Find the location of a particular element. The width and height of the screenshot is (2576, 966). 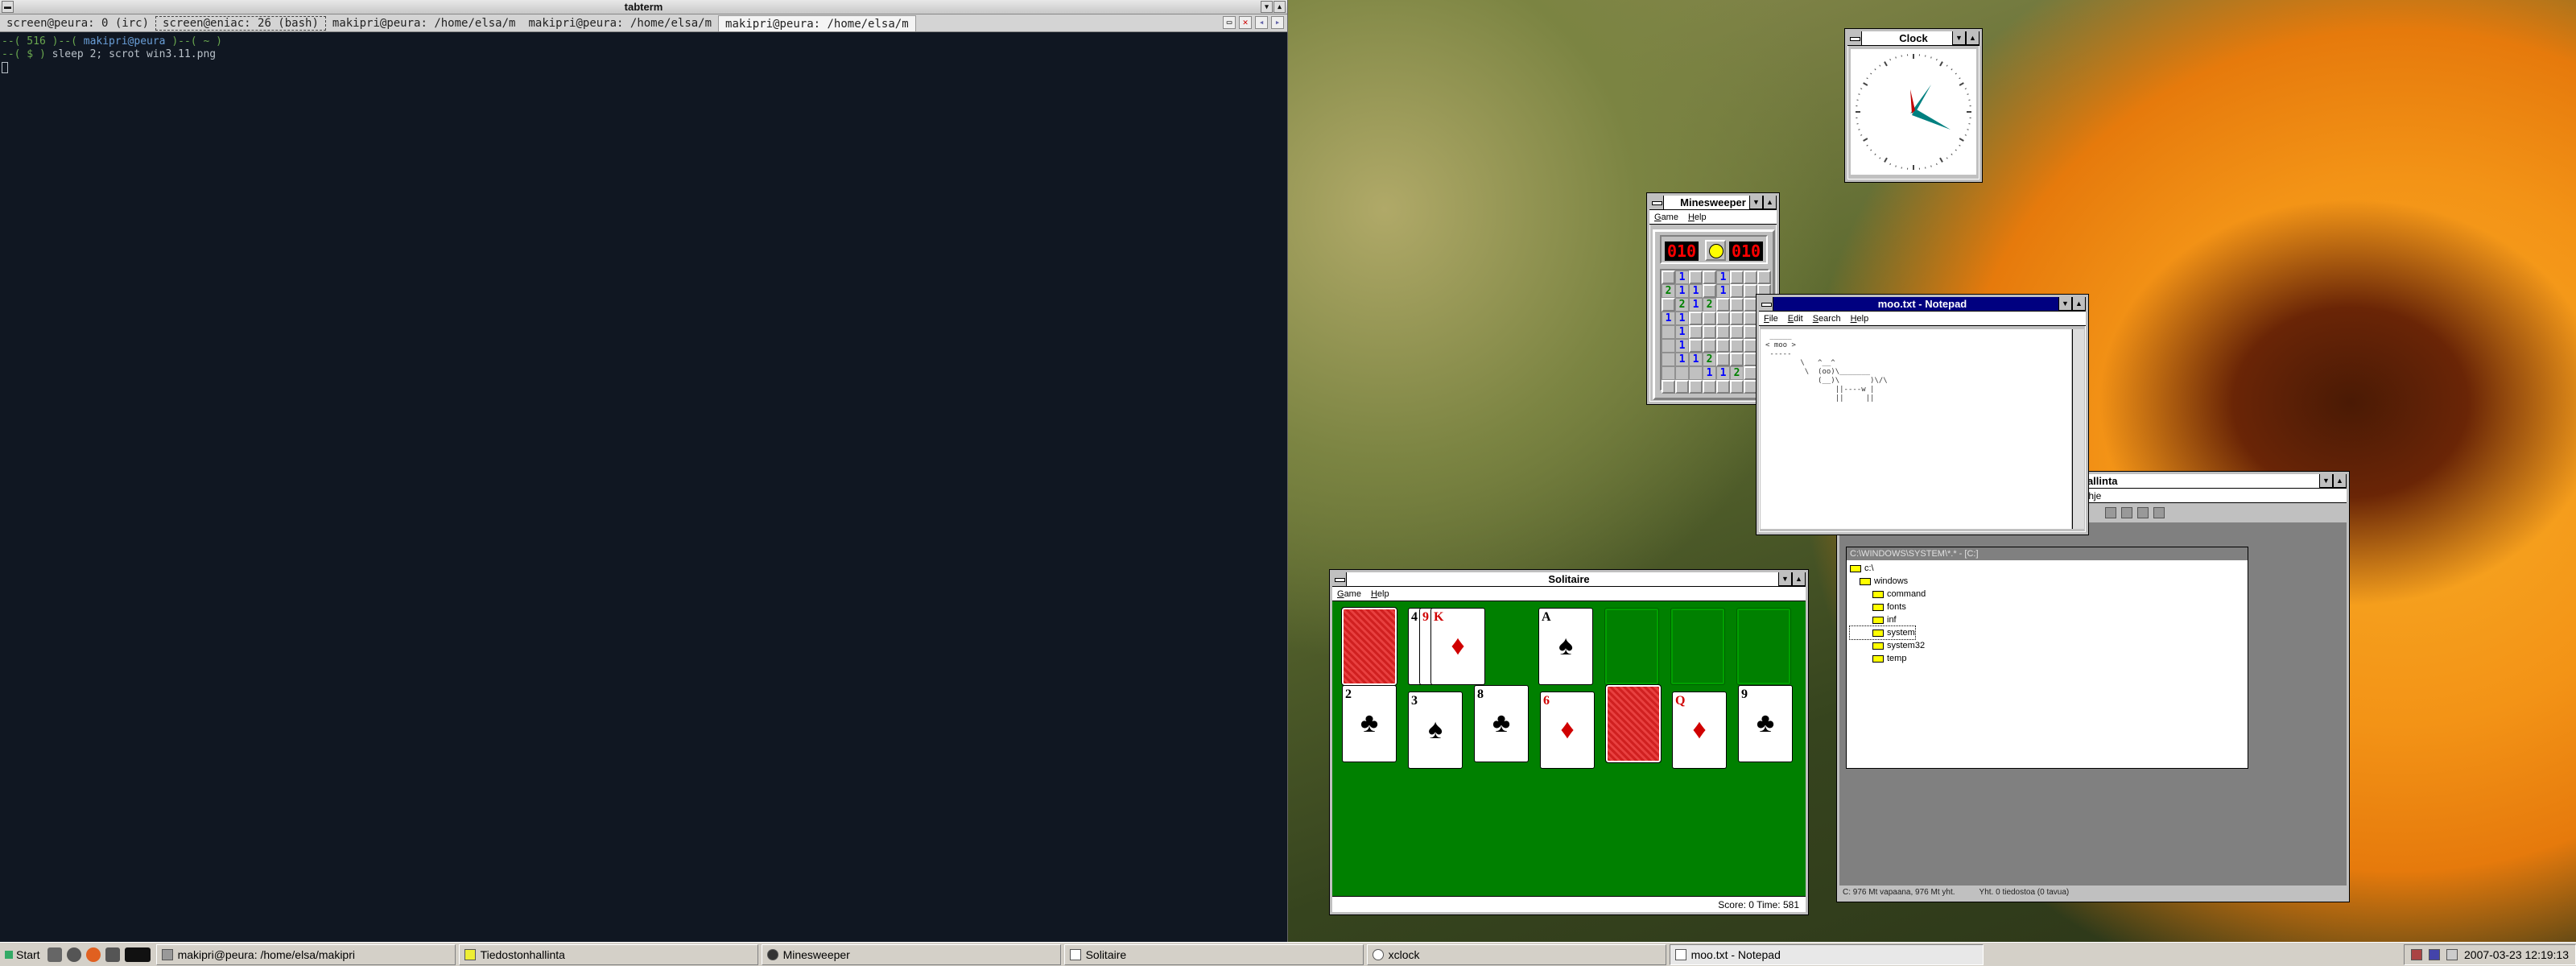

search-icon is located at coordinates (2143, 512).